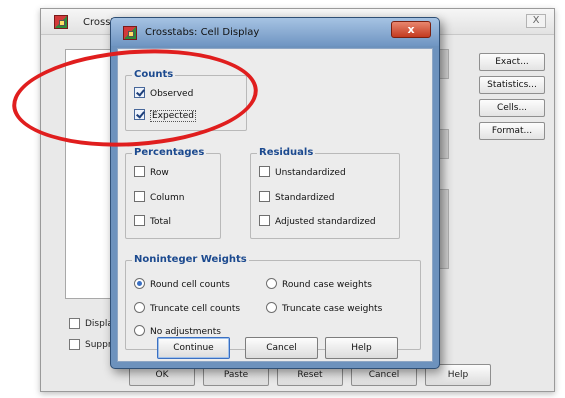 The image size is (565, 398). I want to click on continue-button: Continue, so click(193, 348).